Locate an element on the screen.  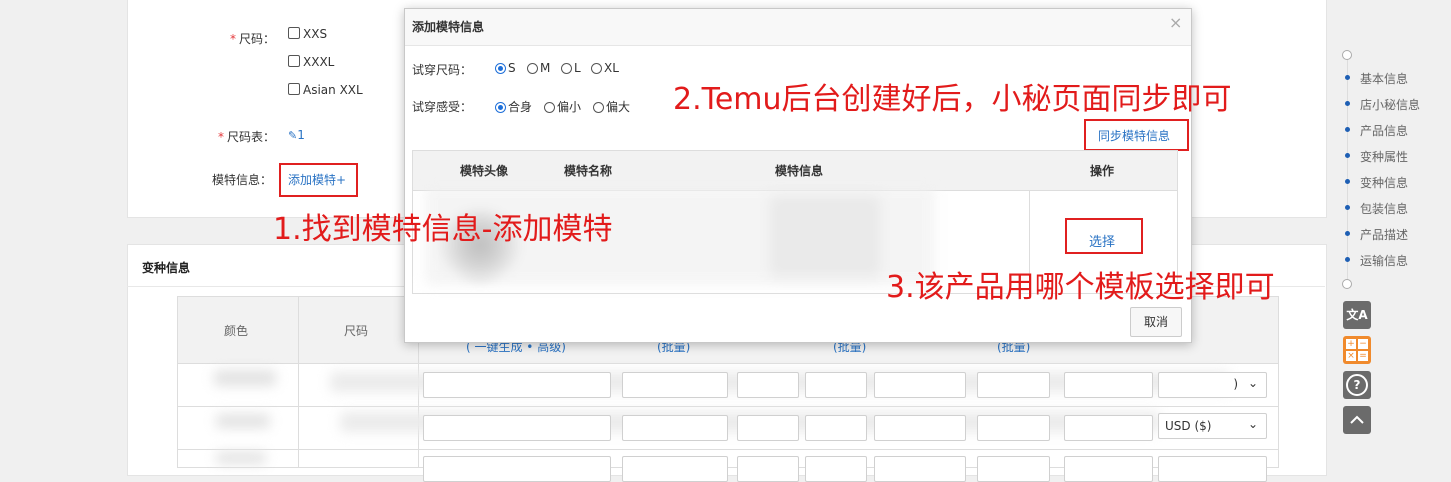
size-option-xxxl: XXXL is located at coordinates (311, 62).